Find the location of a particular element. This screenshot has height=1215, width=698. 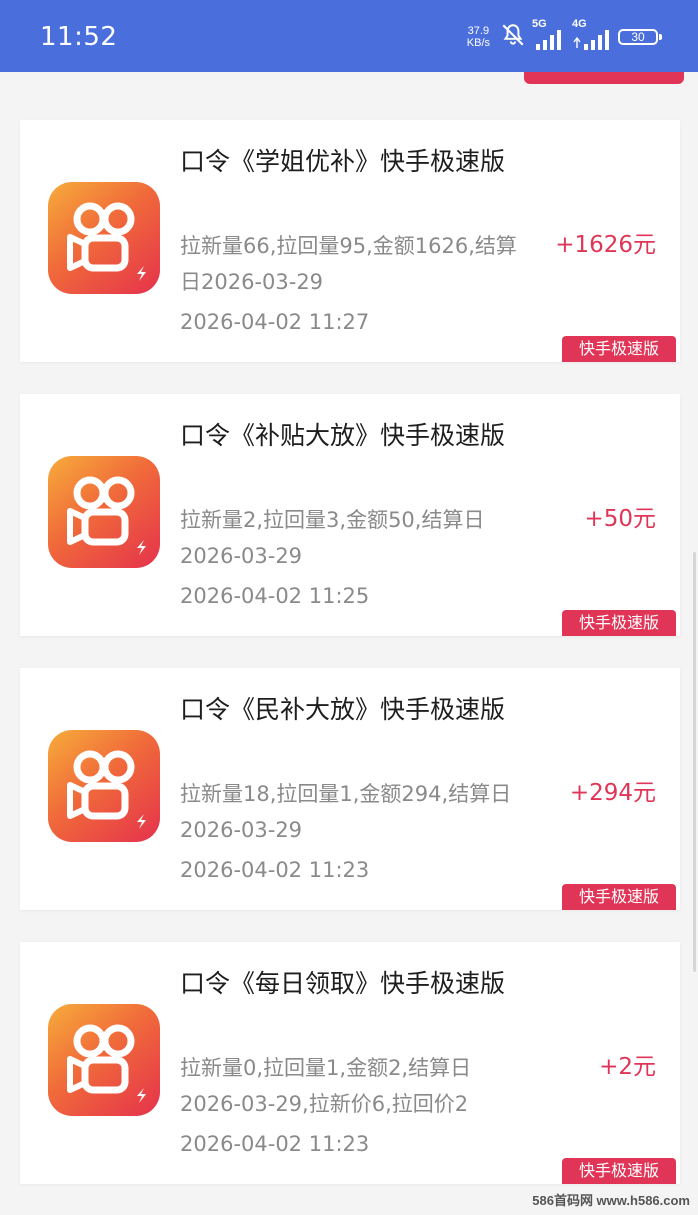

record-title: 口令《补贴大放》快手极速版 is located at coordinates (343, 435).